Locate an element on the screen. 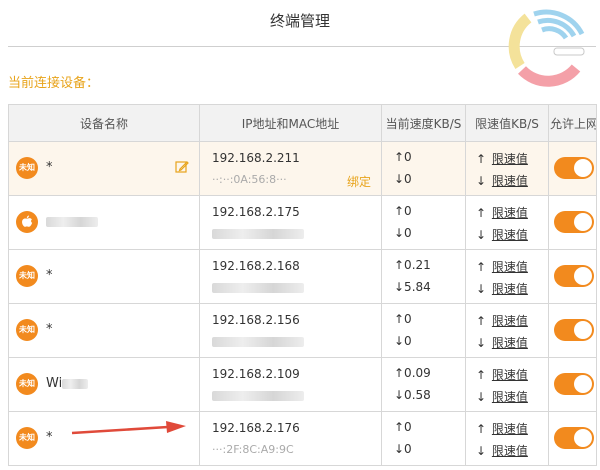 This screenshot has height=470, width=600. table-row: 未知 * 192.168.2.156 ↑0 ↓0 ↑ 限速值 ↓ 限速值 is located at coordinates (302, 330).